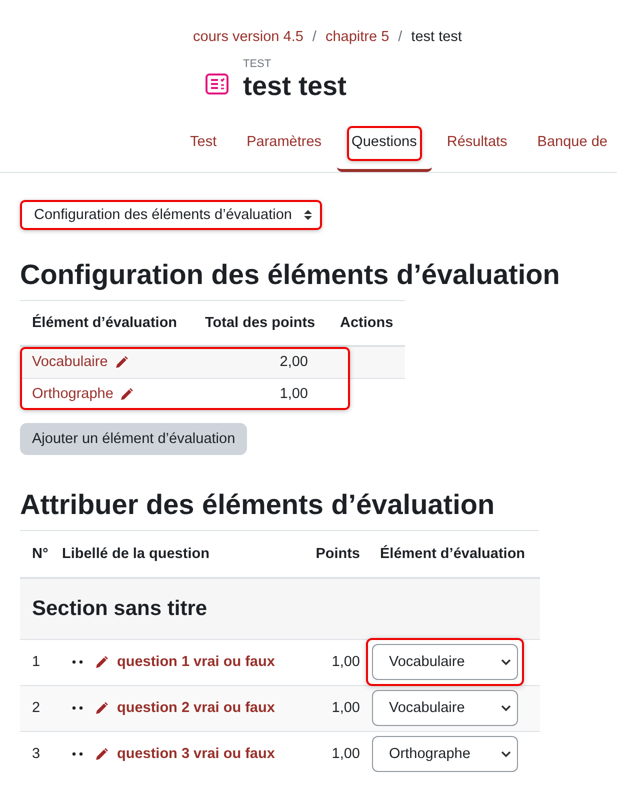 The width and height of the screenshot is (617, 807). I want to click on nav-tab: Test, so click(203, 149).